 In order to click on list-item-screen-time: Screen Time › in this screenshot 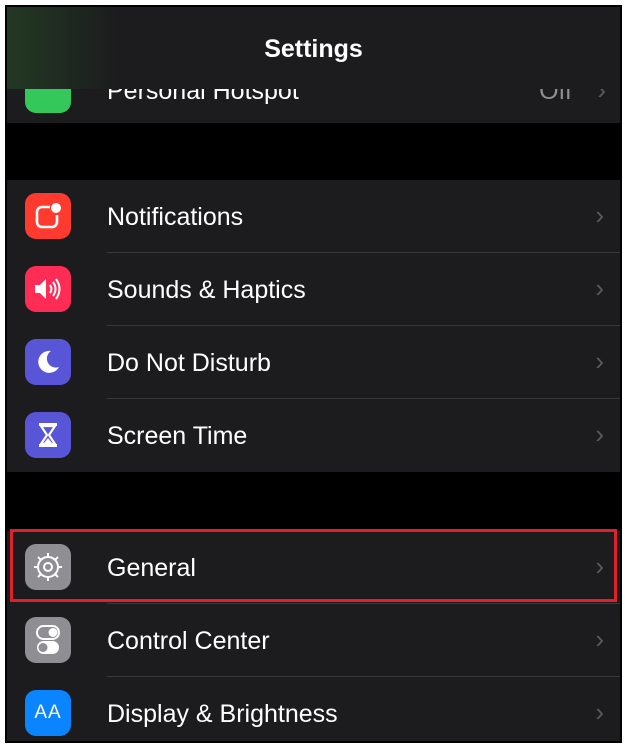, I will do `click(313, 435)`.